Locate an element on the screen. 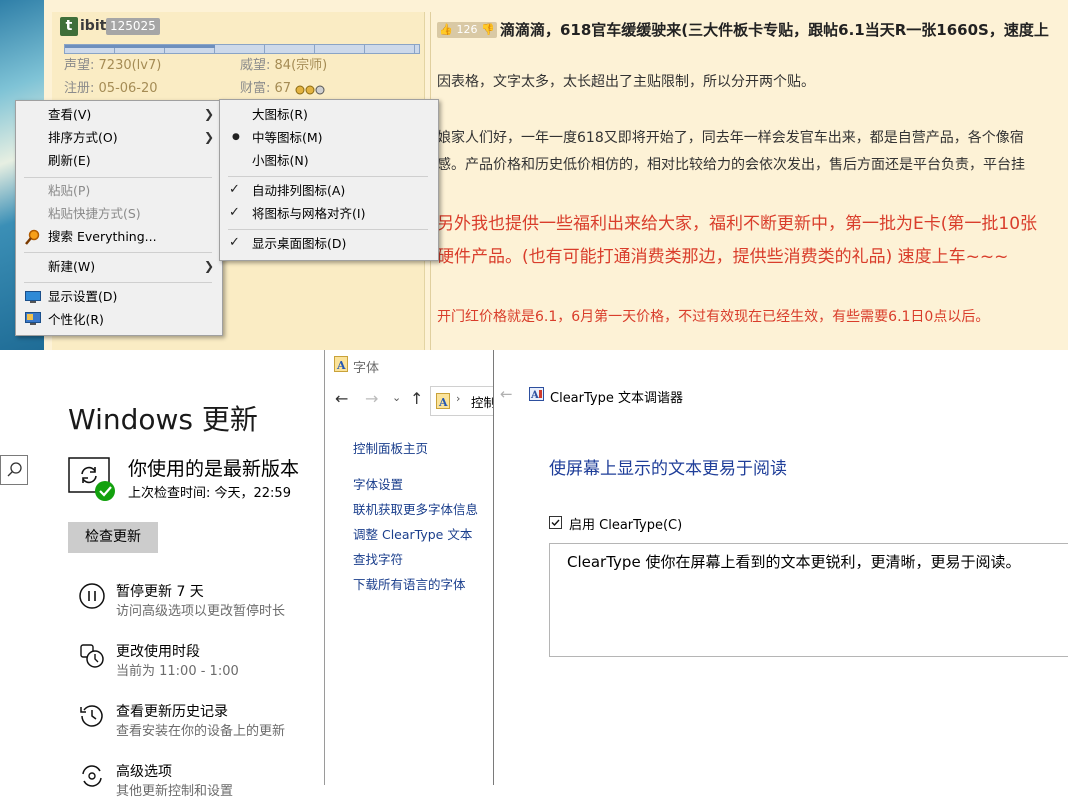 This screenshot has height=799, width=1068. menu-item-new: 新建(W) is located at coordinates (71, 267).